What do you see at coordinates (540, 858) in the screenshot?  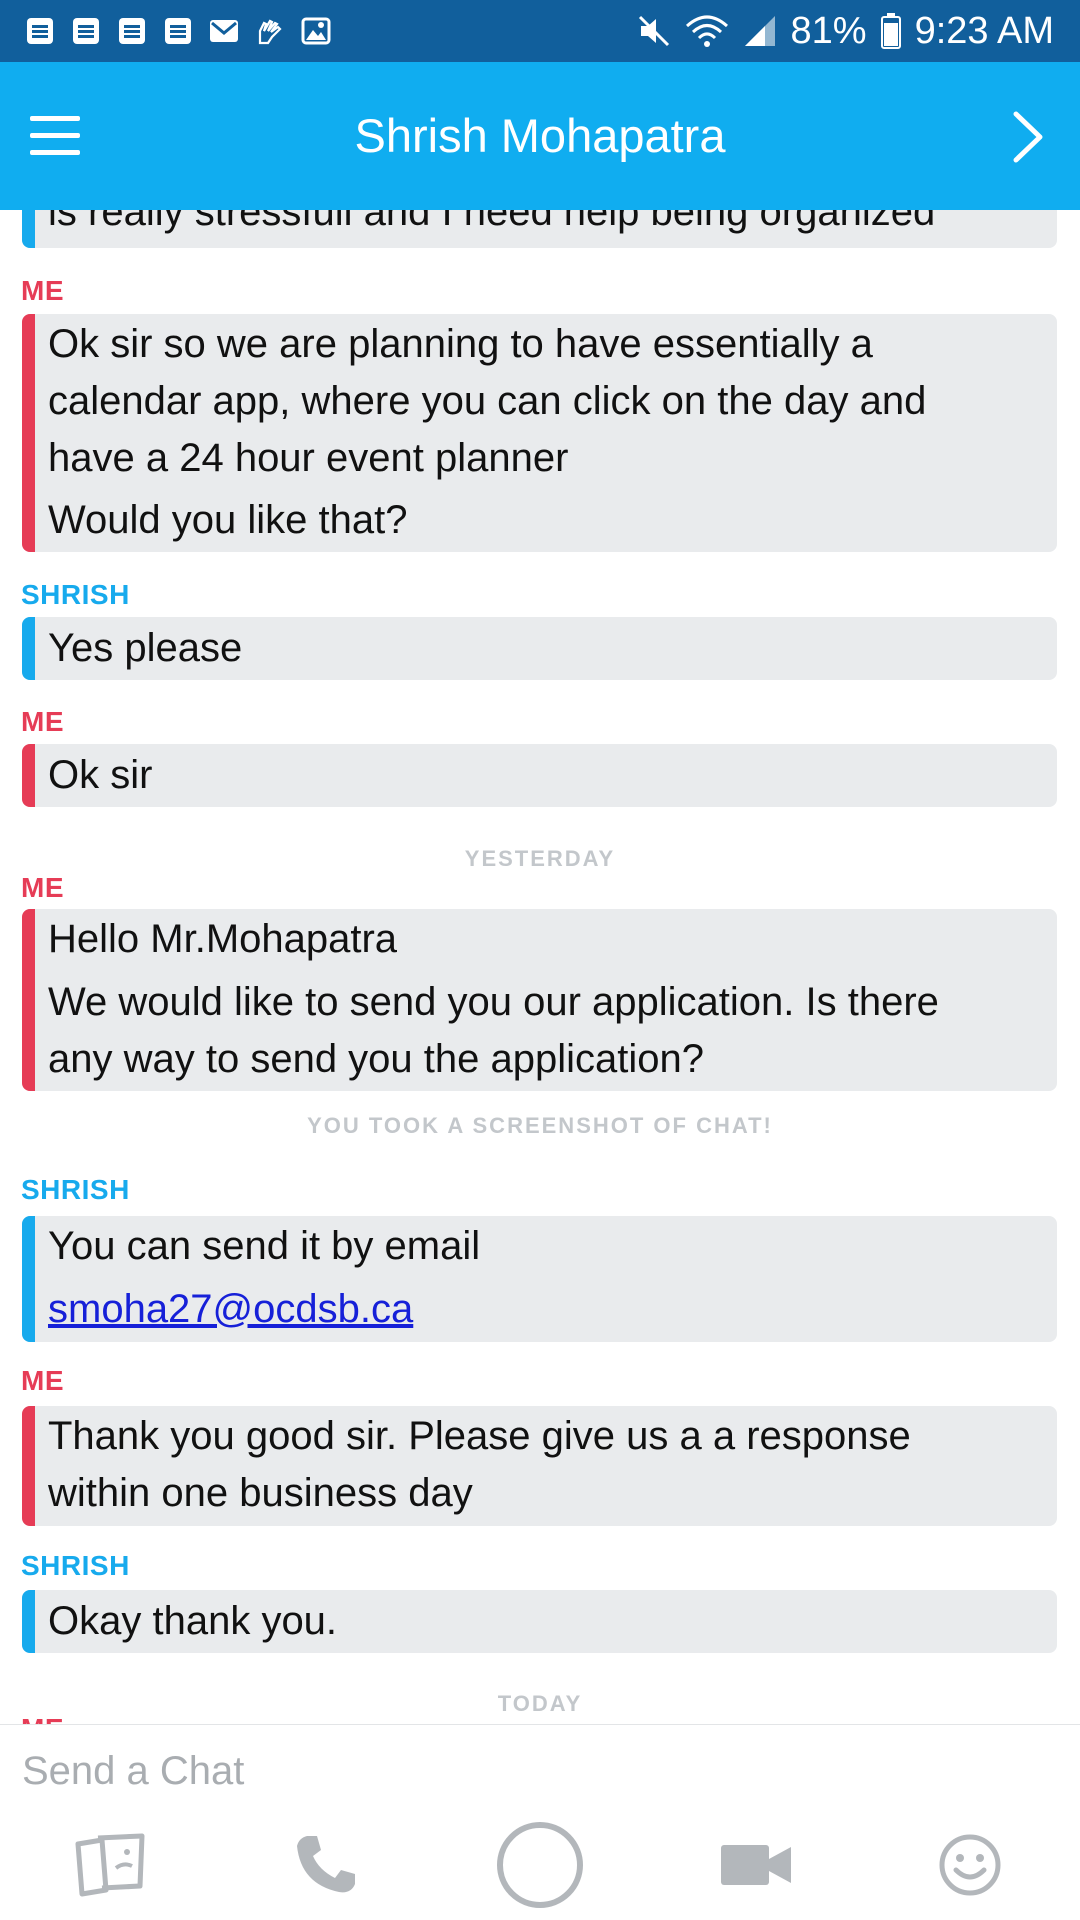 I see `date-separator: YESTERDAY` at bounding box center [540, 858].